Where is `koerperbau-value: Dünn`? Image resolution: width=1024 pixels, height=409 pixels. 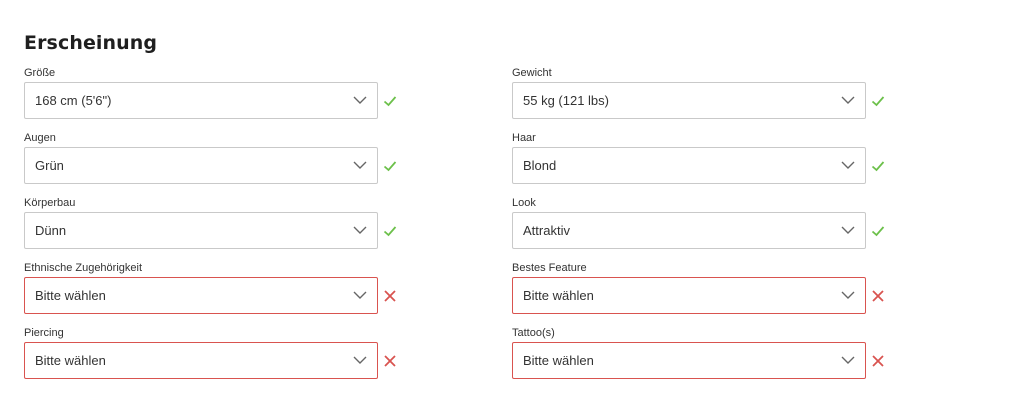
koerperbau-value: Dünn is located at coordinates (51, 230).